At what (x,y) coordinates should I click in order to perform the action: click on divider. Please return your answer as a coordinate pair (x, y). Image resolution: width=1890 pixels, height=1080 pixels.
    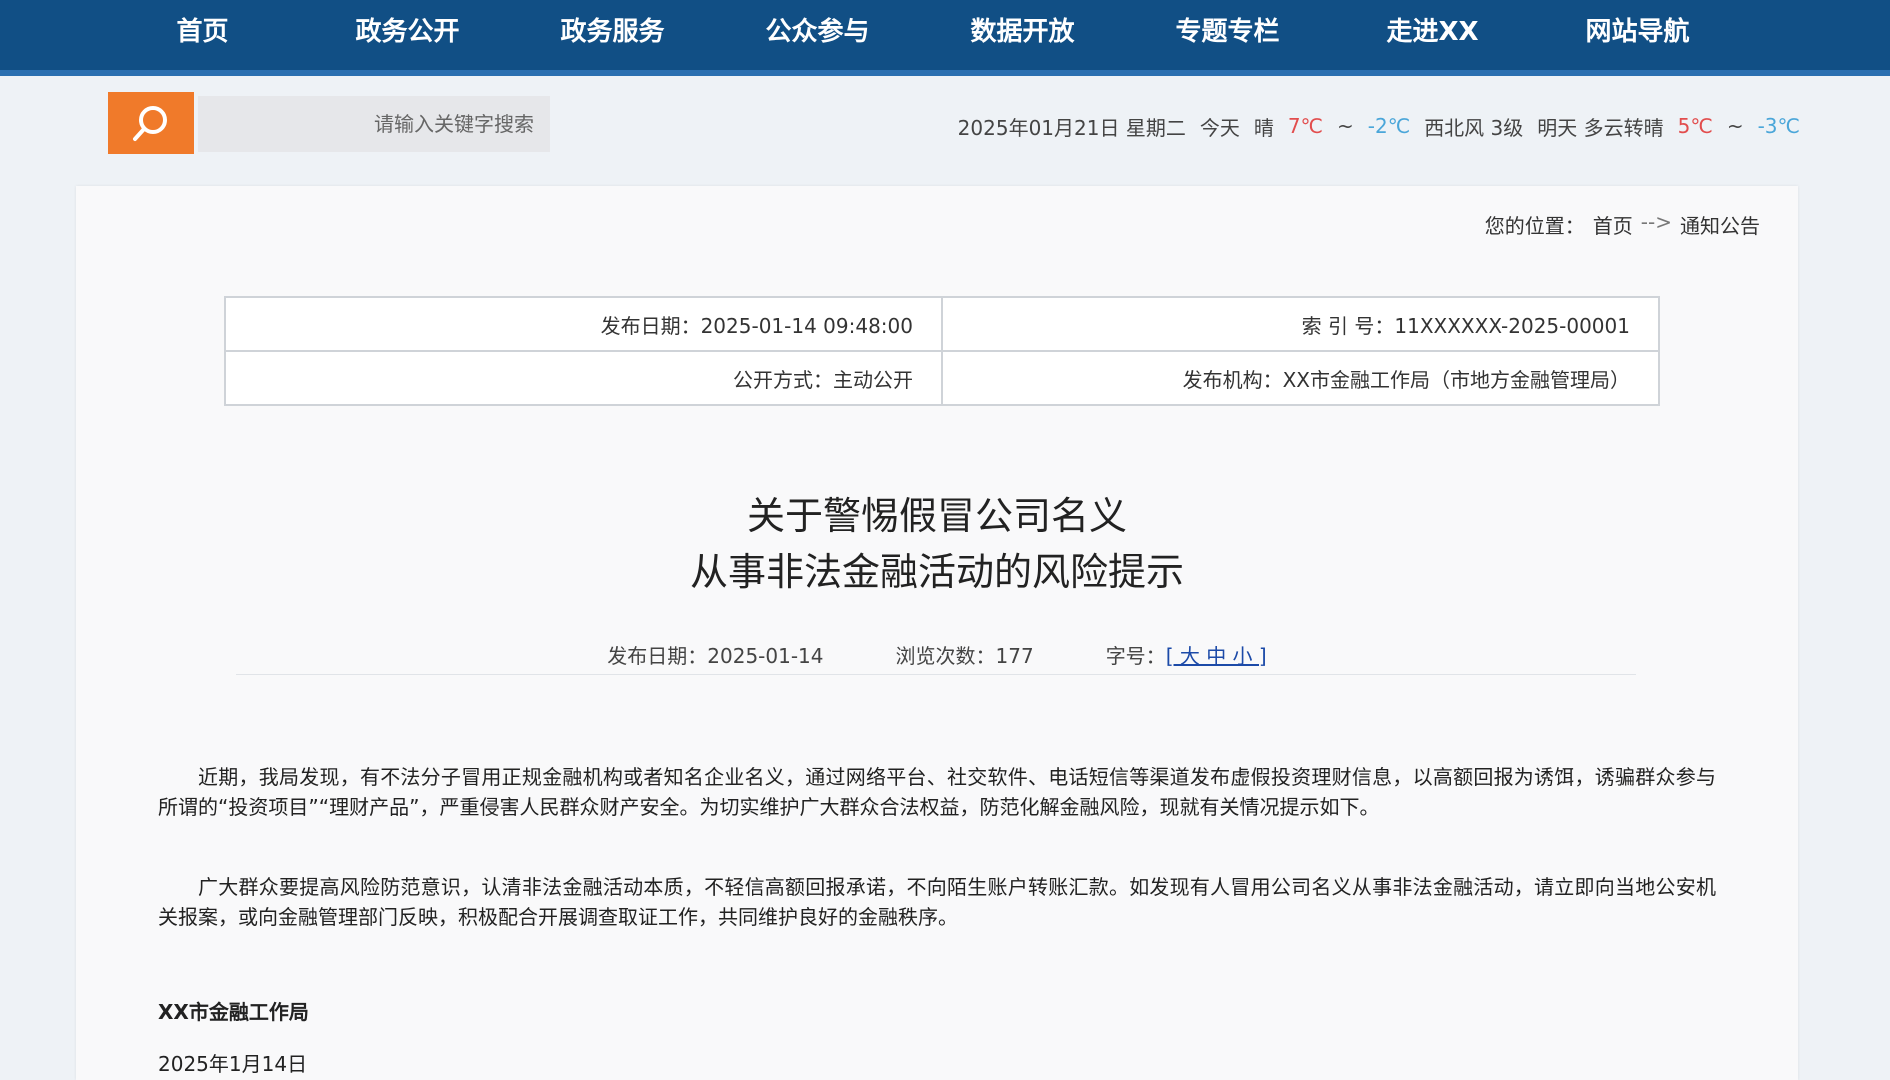
    Looking at the image, I should click on (936, 674).